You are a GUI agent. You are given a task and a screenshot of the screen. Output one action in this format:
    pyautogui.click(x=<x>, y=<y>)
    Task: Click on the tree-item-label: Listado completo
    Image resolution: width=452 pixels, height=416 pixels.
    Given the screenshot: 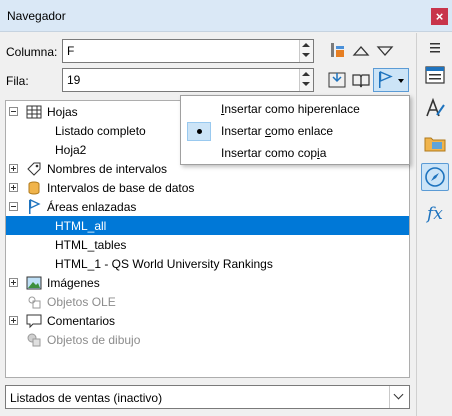 What is the action you would take?
    pyautogui.click(x=100, y=131)
    